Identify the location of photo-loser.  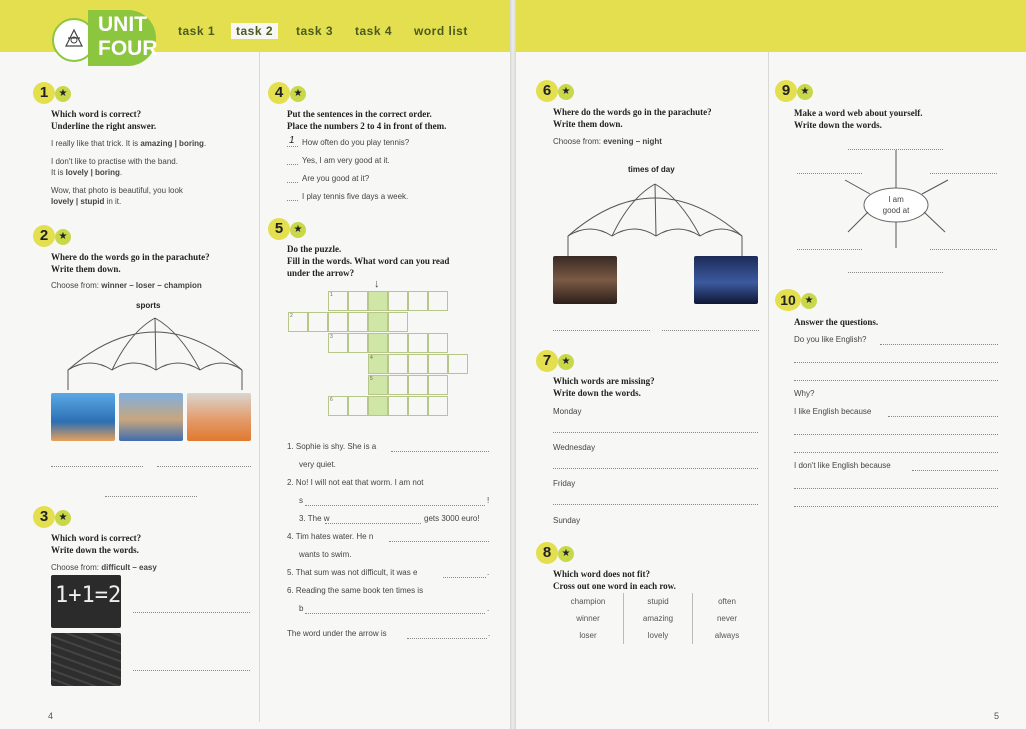
(151, 417).